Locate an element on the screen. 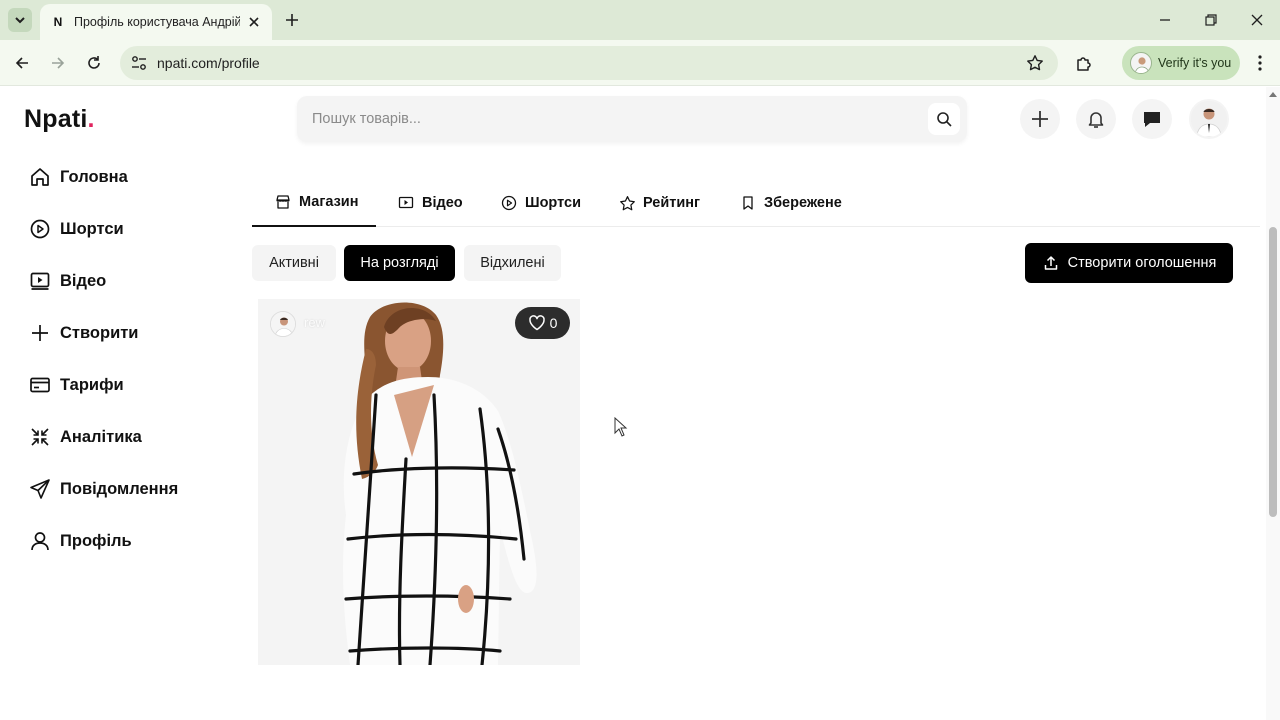 The image size is (1280, 720). scroll-up-icon is located at coordinates (1273, 94).